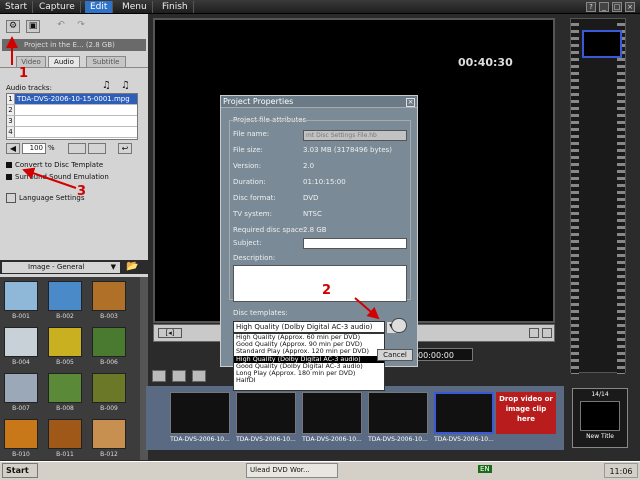  What do you see at coordinates (20, 470) in the screenshot?
I see `start-button: Start` at bounding box center [20, 470].